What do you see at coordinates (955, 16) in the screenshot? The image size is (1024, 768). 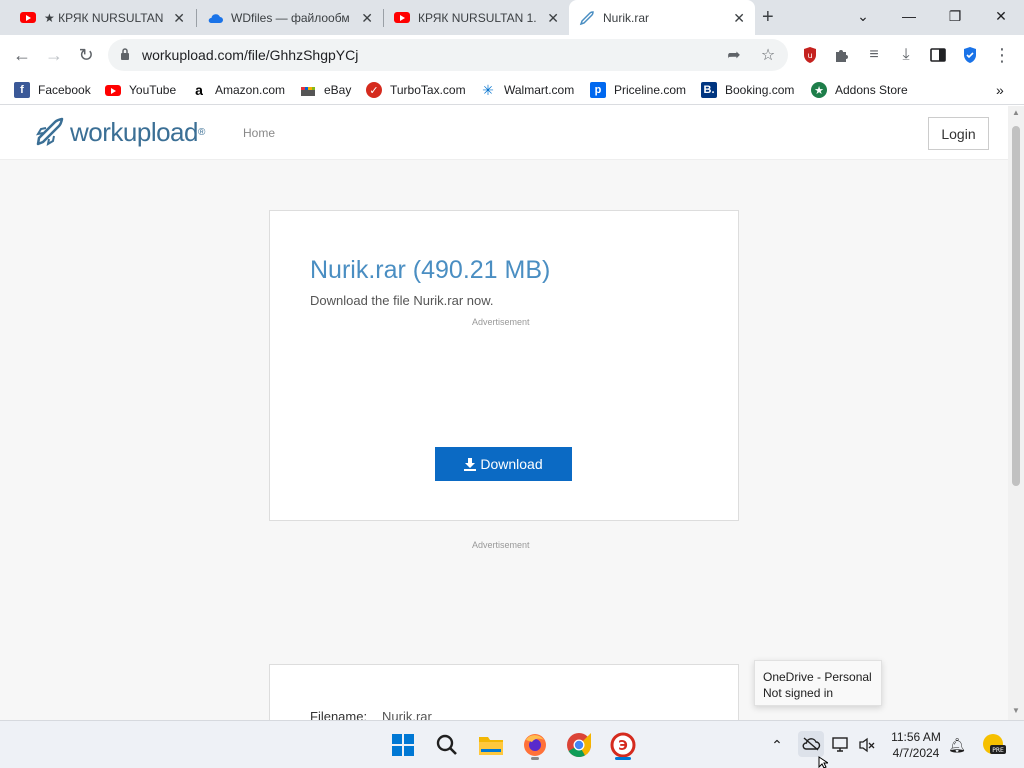 I see `restore-button: ❐` at bounding box center [955, 16].